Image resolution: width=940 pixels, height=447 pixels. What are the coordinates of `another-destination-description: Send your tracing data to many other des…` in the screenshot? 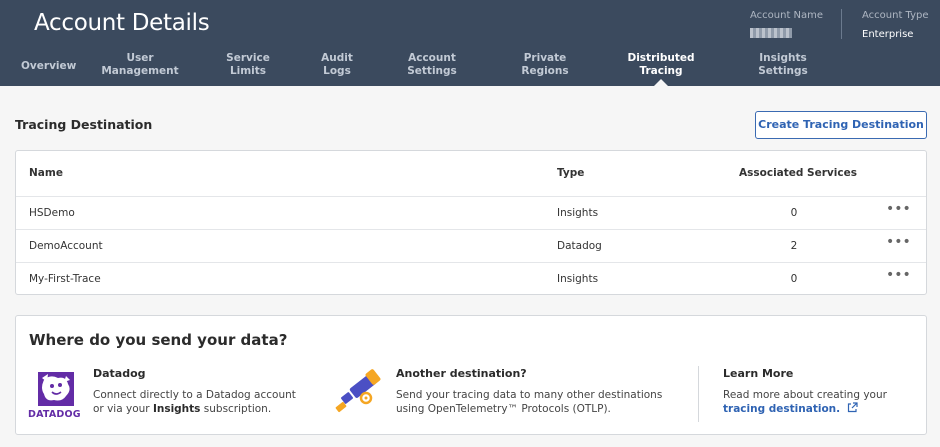 It's located at (529, 402).